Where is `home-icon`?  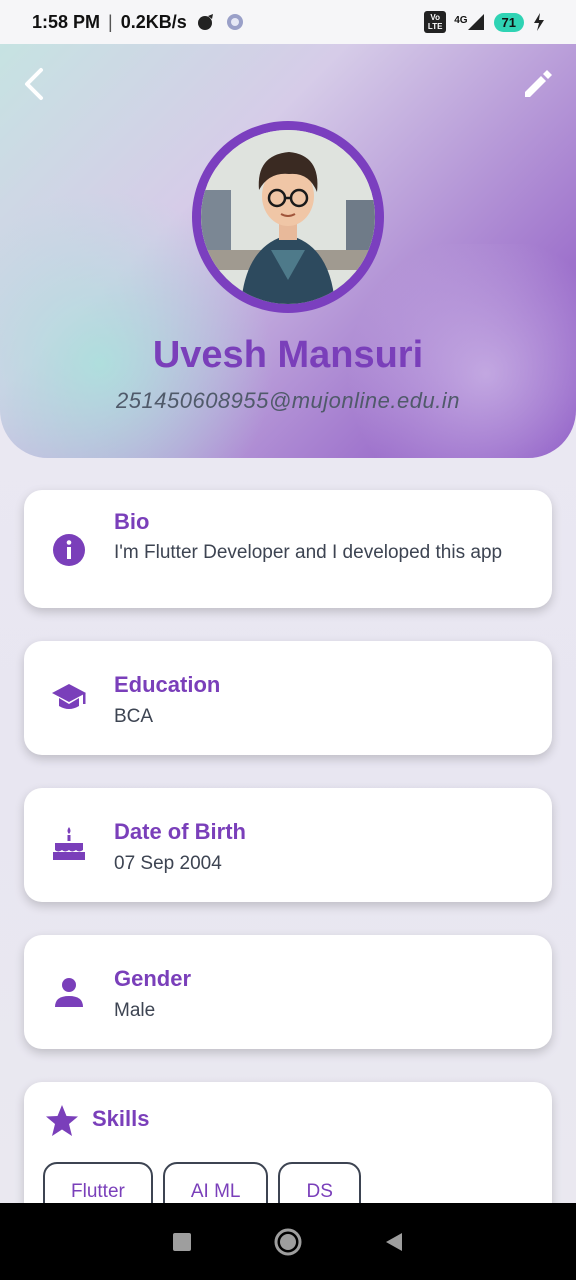 home-icon is located at coordinates (288, 1242).